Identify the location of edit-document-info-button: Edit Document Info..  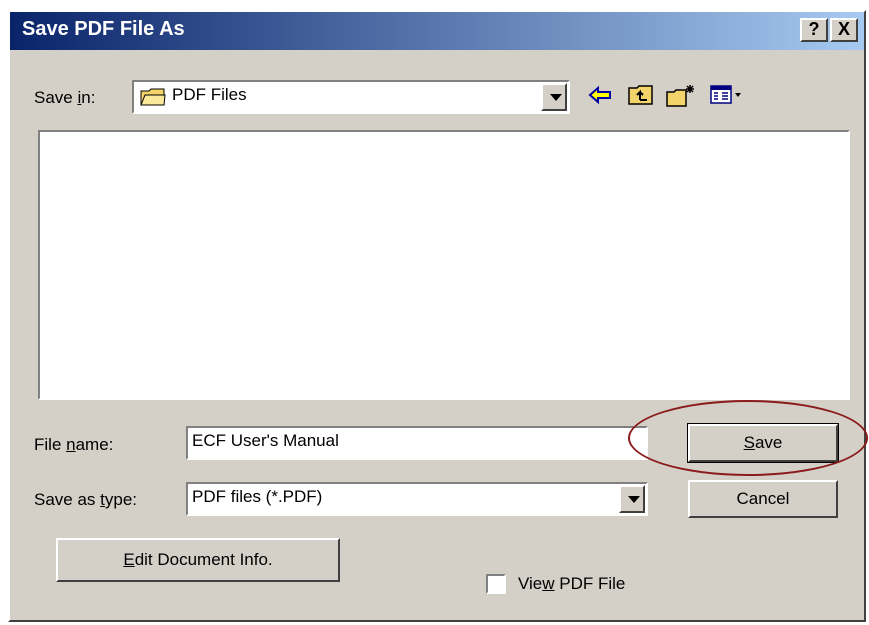
(198, 560).